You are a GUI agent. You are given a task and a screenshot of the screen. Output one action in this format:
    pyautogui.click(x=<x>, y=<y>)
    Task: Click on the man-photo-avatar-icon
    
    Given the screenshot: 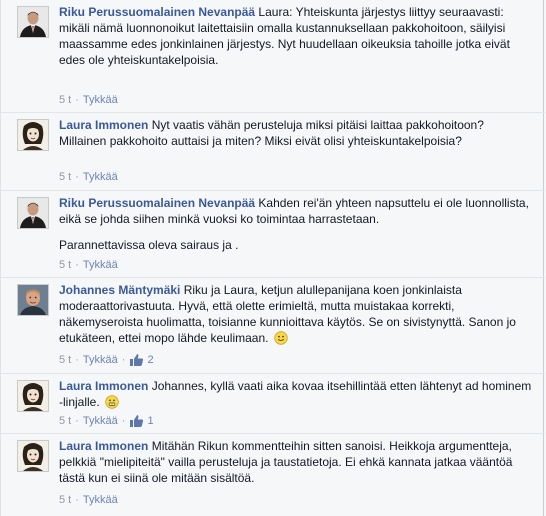 What is the action you would take?
    pyautogui.click(x=33, y=300)
    